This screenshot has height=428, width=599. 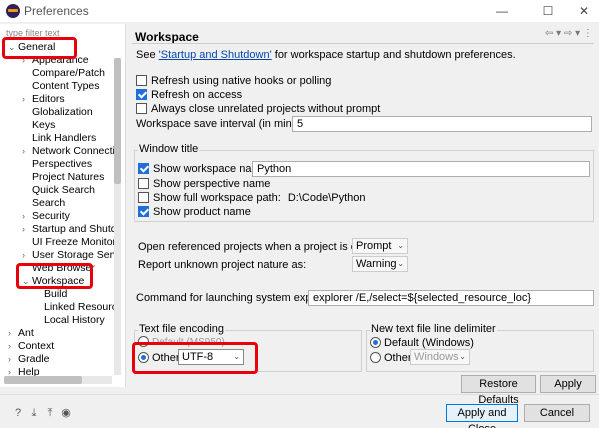 I want to click on import-icon: ⤓, so click(x=34, y=413).